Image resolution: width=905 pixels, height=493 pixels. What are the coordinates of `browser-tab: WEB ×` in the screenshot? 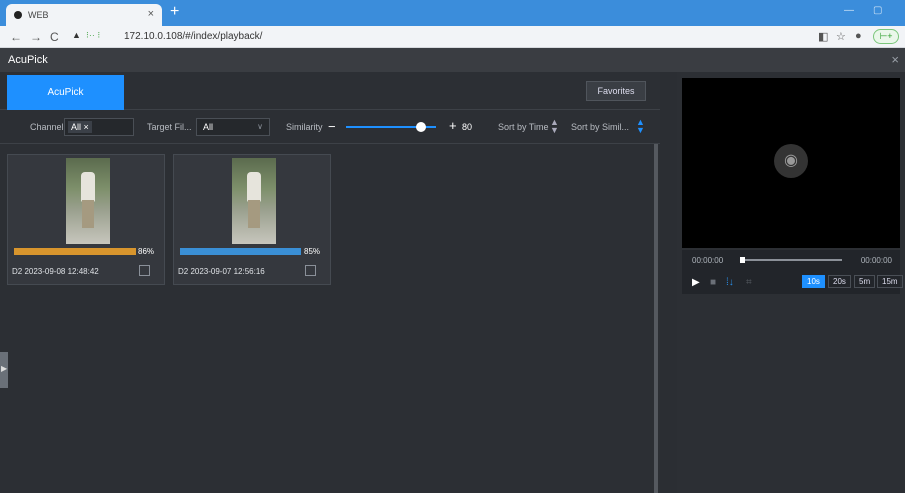 It's located at (84, 15).